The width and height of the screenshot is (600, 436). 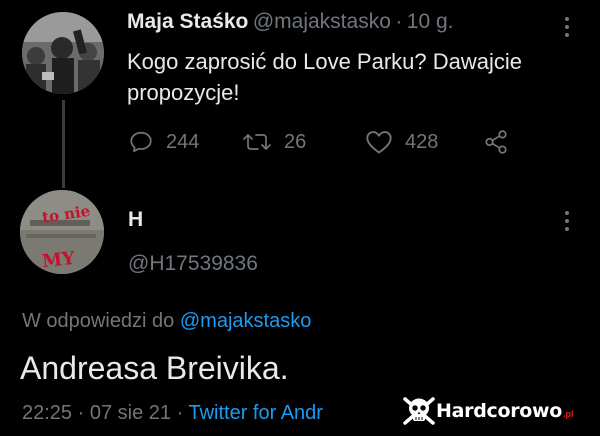 I want to click on reply-time: 22:25, so click(x=47, y=413).